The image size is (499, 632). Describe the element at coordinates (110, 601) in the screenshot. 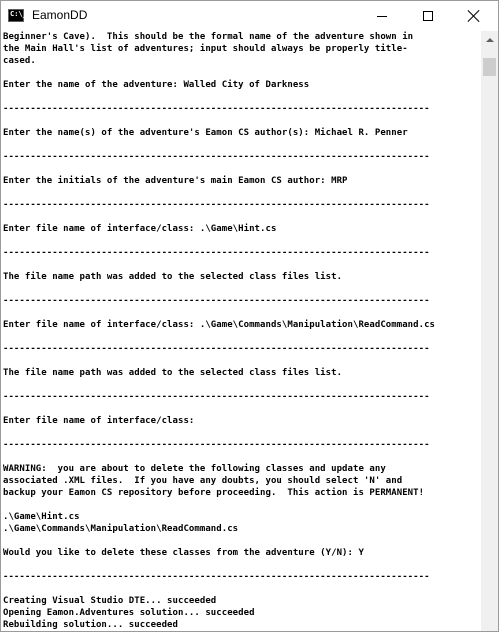

I see `console-line: Creating Visual Studio DTE... succeeded` at that location.